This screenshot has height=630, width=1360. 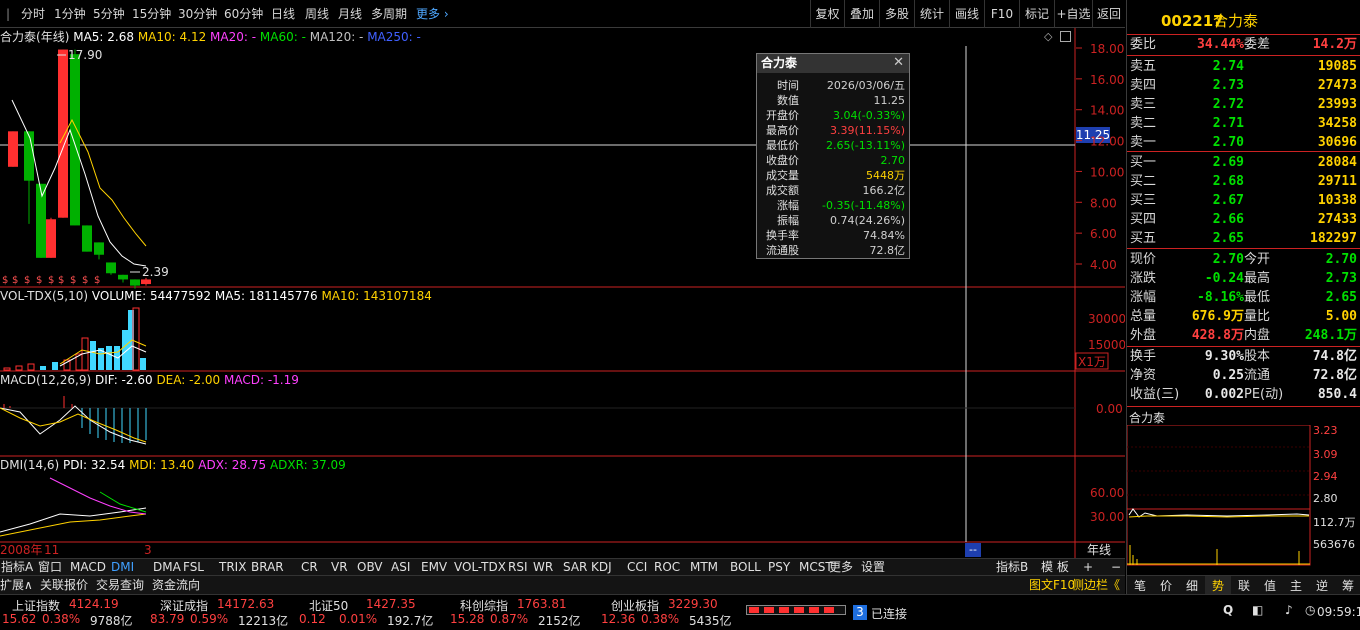 What do you see at coordinates (575, 567) in the screenshot?
I see `indicator-tab-16: SAR` at bounding box center [575, 567].